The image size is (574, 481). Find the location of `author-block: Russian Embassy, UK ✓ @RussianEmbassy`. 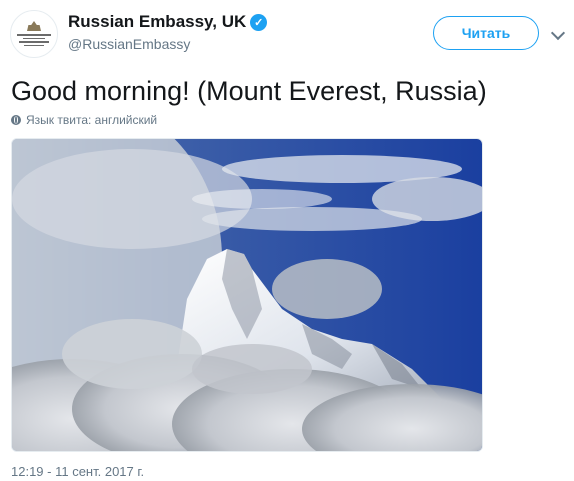

author-block: Russian Embassy, UK ✓ @RussianEmbassy is located at coordinates (168, 32).